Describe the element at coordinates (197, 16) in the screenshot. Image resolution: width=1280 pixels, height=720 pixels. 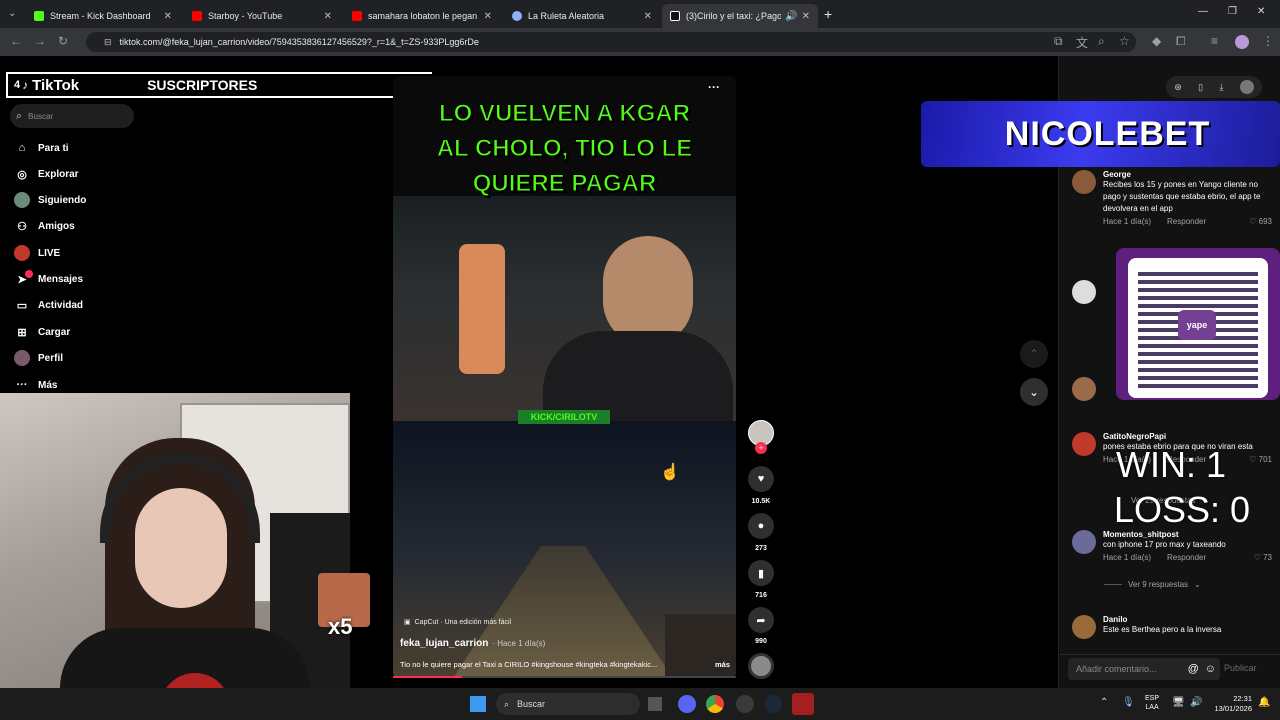
I see `youtube-icon` at that location.